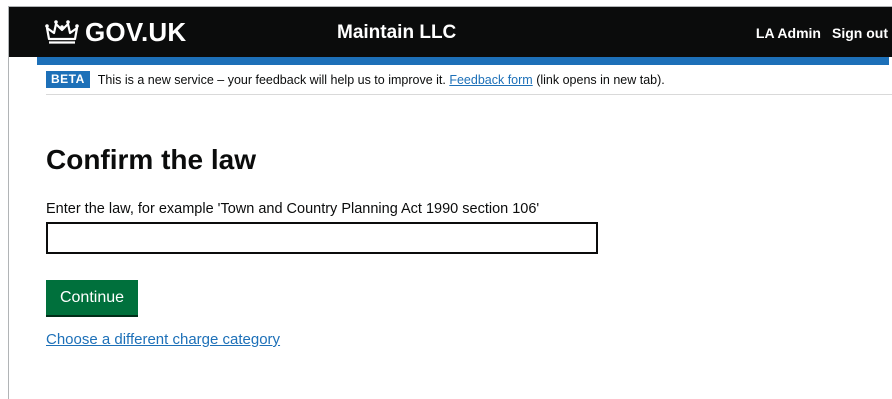 The width and height of the screenshot is (892, 399). I want to click on feedback-form-link: Feedback form, so click(490, 80).